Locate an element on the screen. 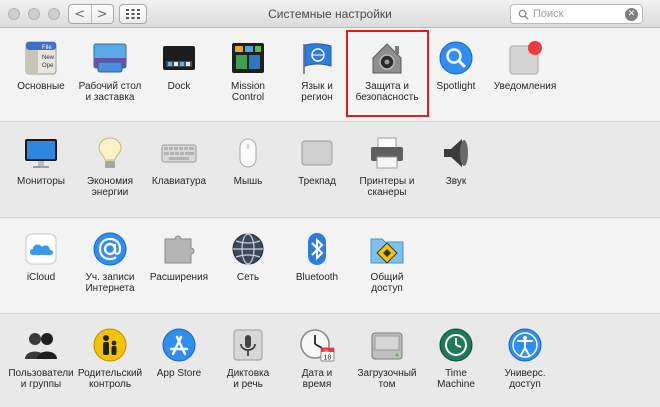 This screenshot has width=660, height=407. close-window-button is located at coordinates (14, 14).